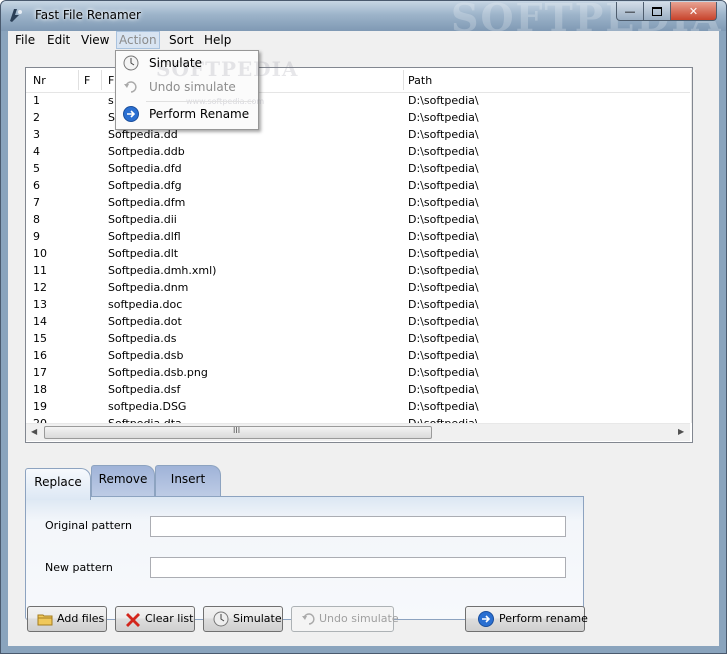 The image size is (727, 654). What do you see at coordinates (145, 168) in the screenshot?
I see `row-filename: Softpedia.dfd` at bounding box center [145, 168].